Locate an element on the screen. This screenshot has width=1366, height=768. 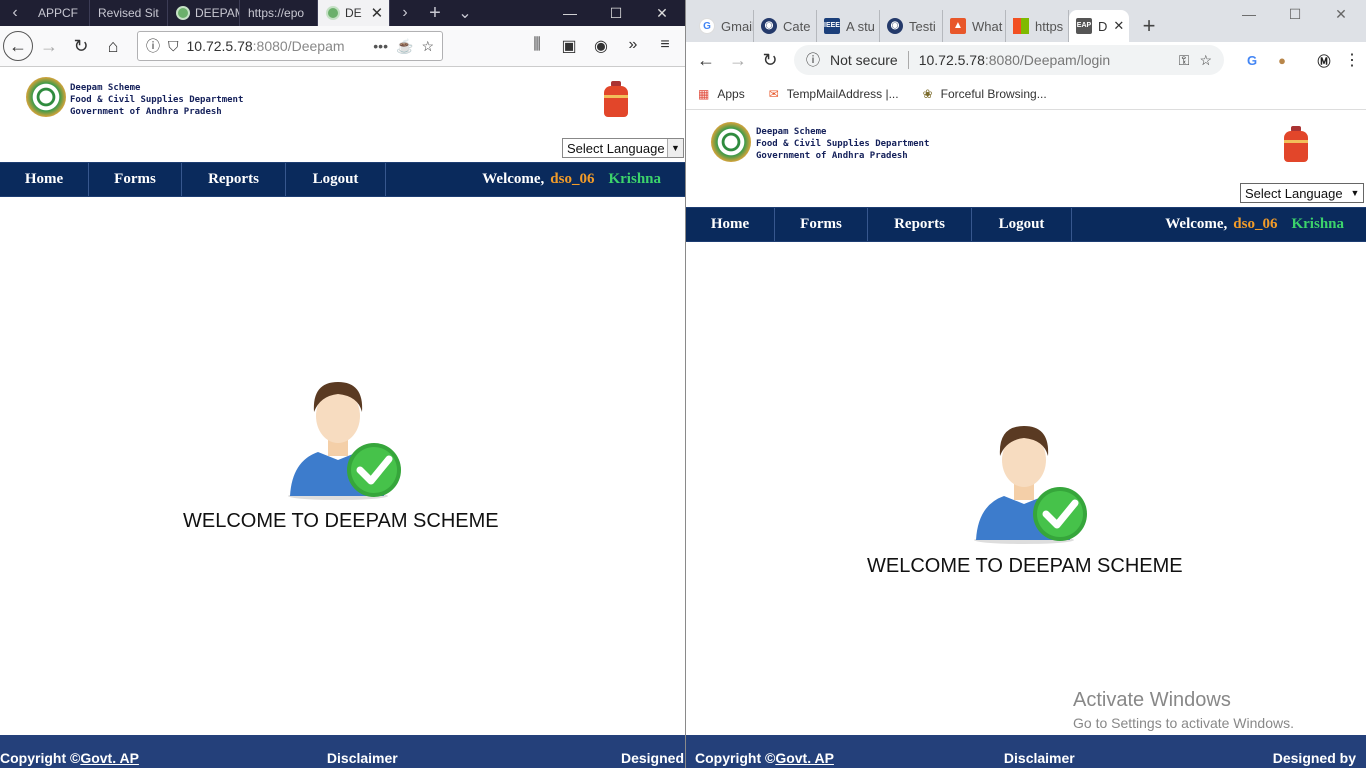
username: dso_06 is located at coordinates (1255, 224).